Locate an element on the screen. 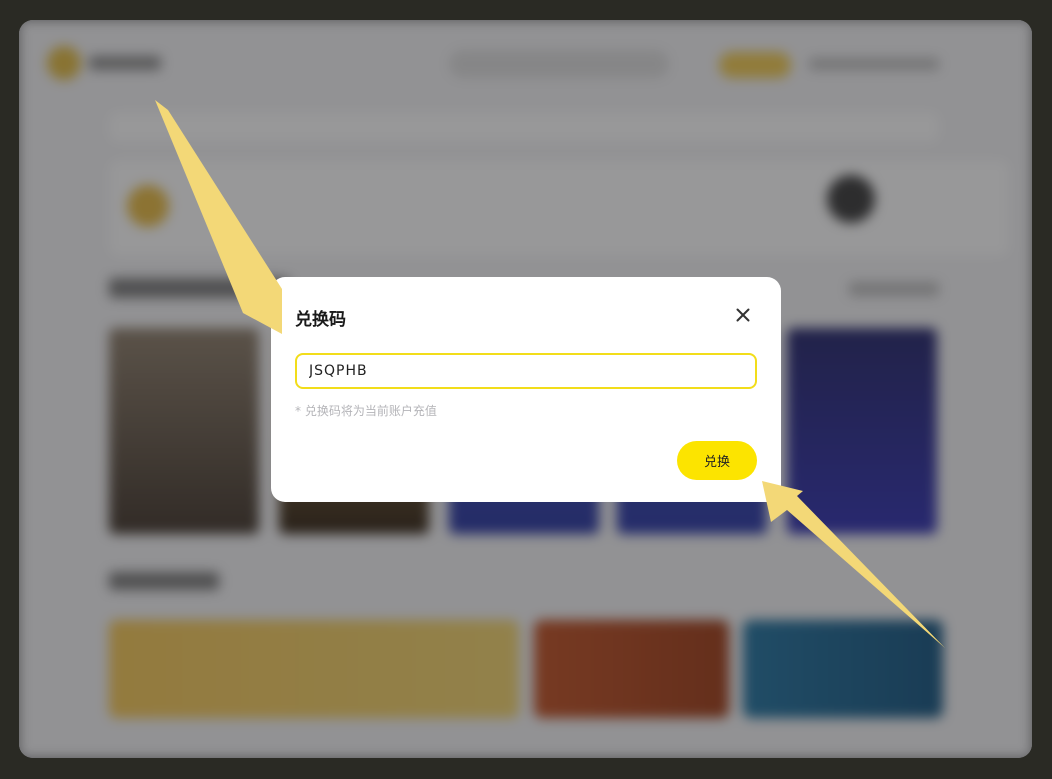 Image resolution: width=1052 pixels, height=779 pixels. dialog-title: 兑换码 is located at coordinates (320, 320).